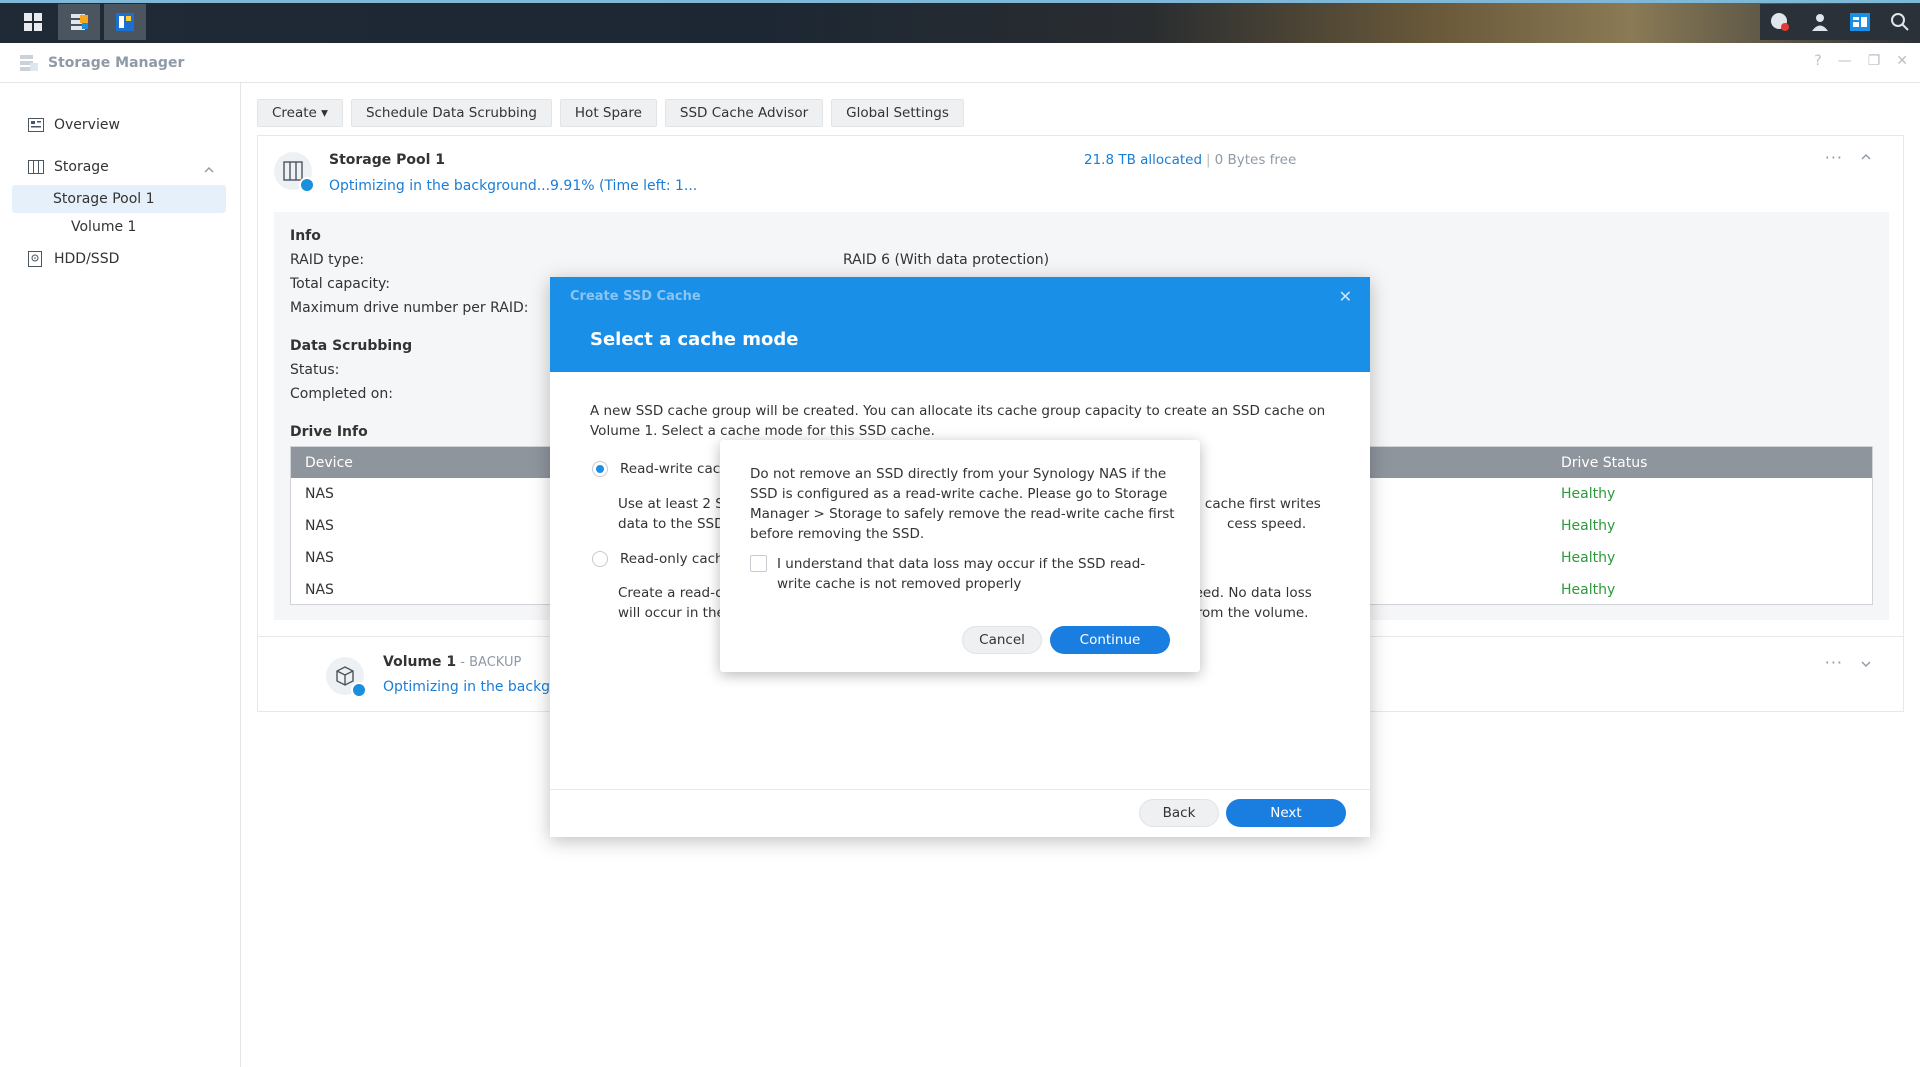  I want to click on hdd-icon, so click(36, 259).